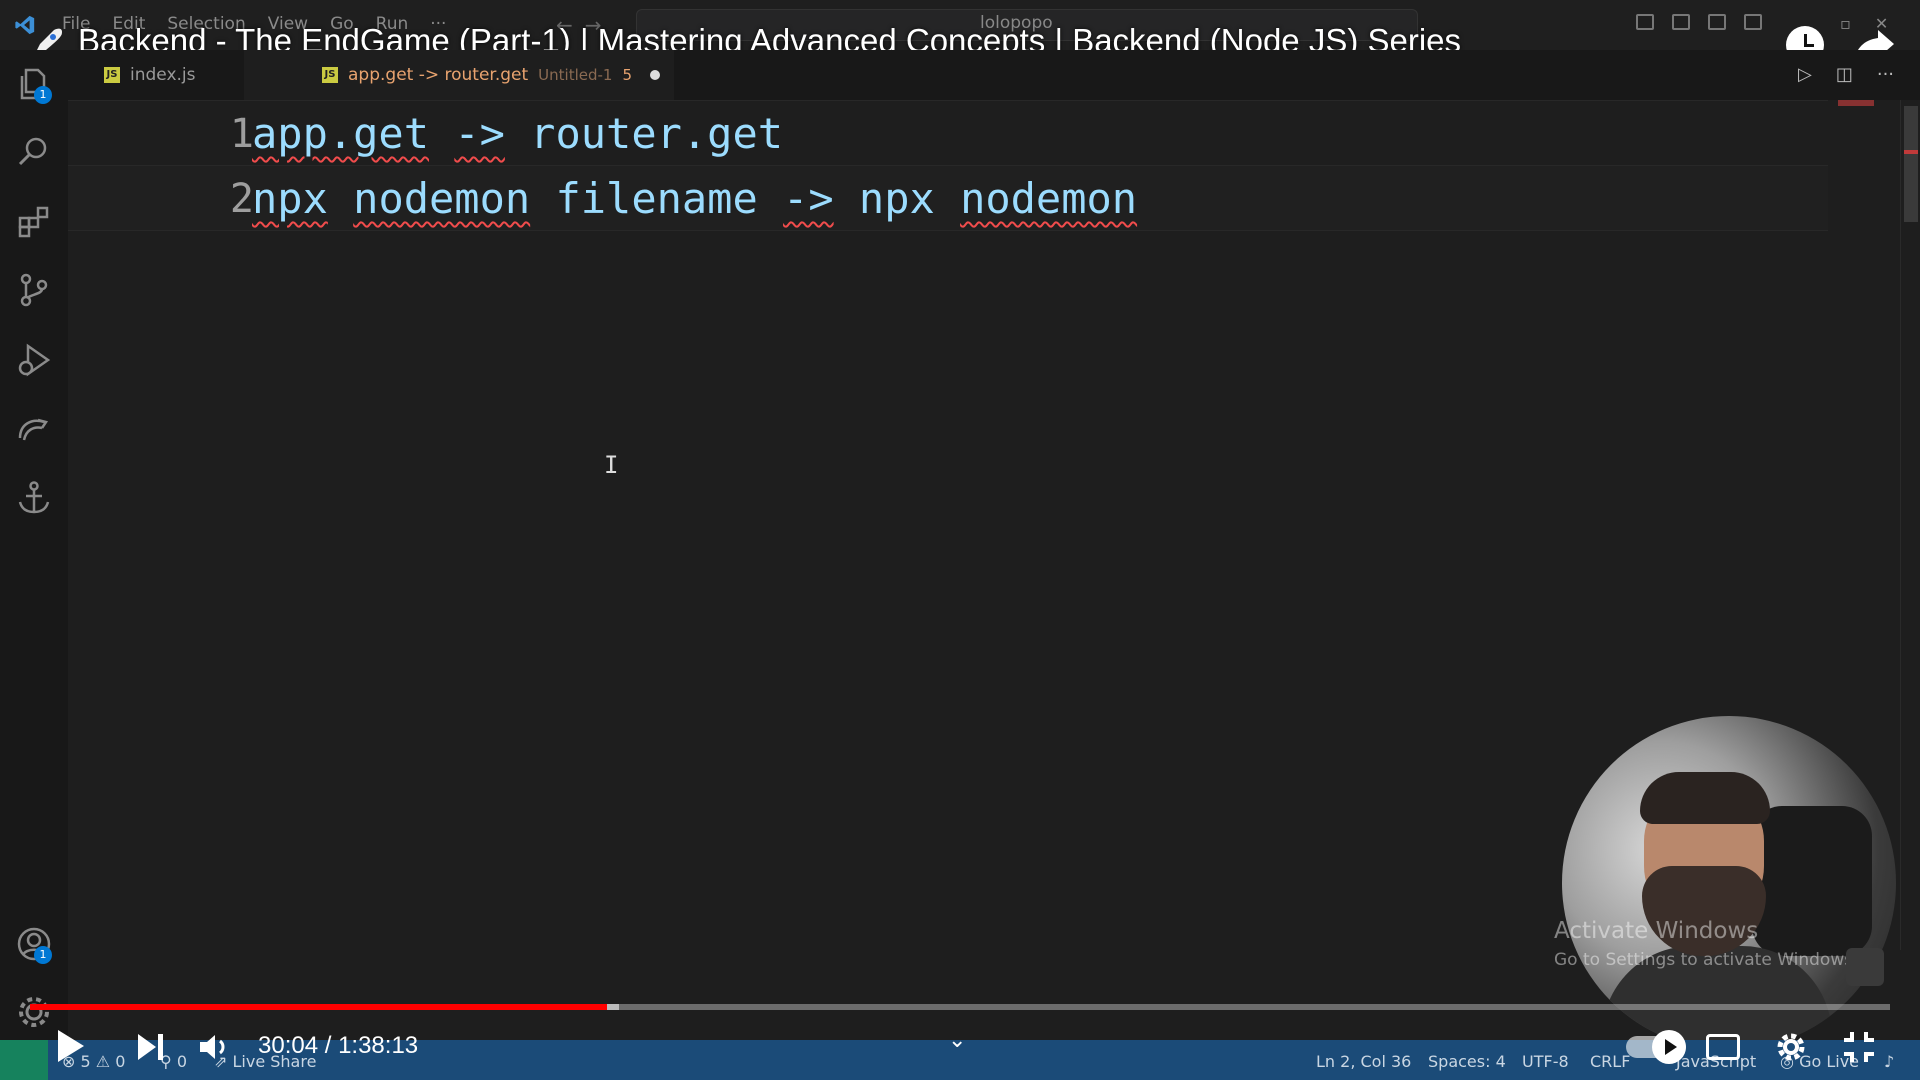 The width and height of the screenshot is (1920, 1080). Describe the element at coordinates (43, 955) in the screenshot. I see `accounts-badge: 1` at that location.